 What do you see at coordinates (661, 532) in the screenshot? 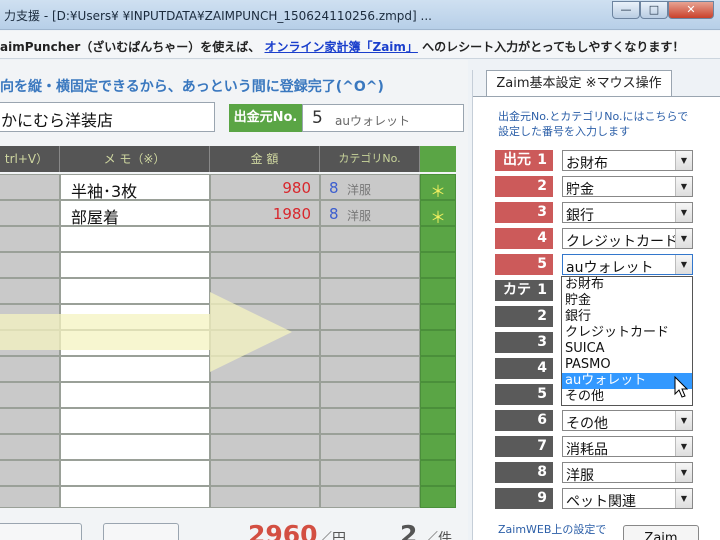
I see `zaim-button: Zaim` at bounding box center [661, 532].